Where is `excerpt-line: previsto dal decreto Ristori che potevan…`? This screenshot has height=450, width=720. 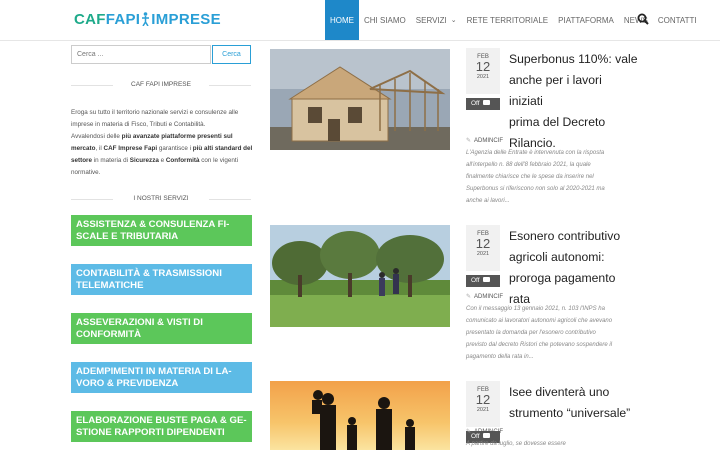 excerpt-line: previsto dal decreto Ristori che potevan… is located at coordinates (539, 345).